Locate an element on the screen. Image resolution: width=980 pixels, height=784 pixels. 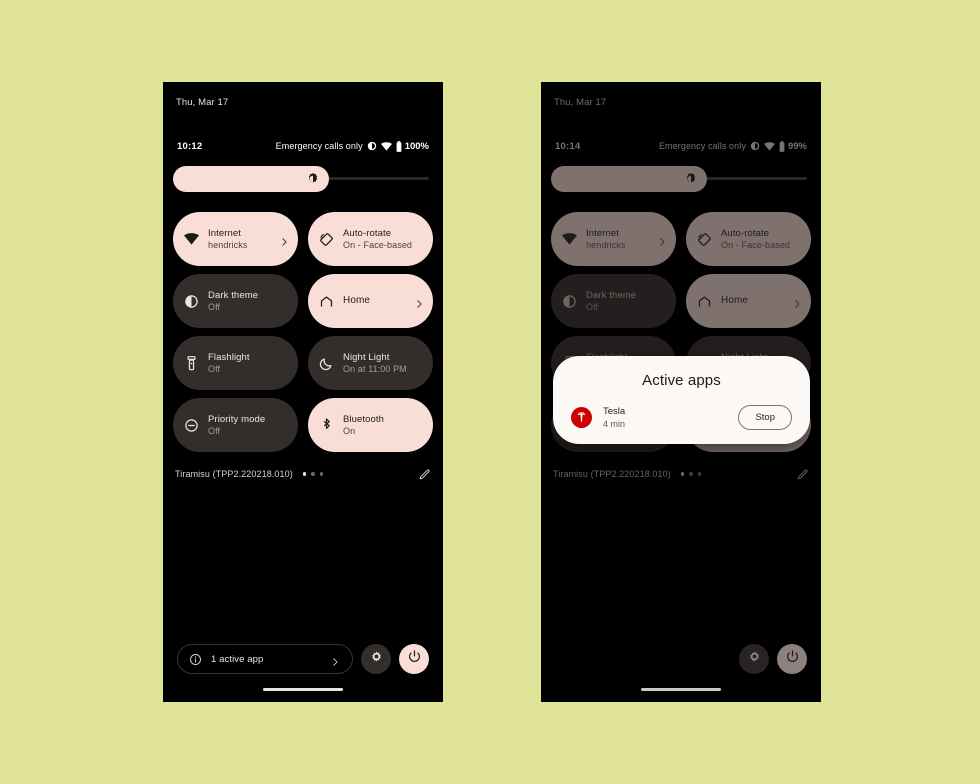
flashlight-icon is located at coordinates (191, 363).